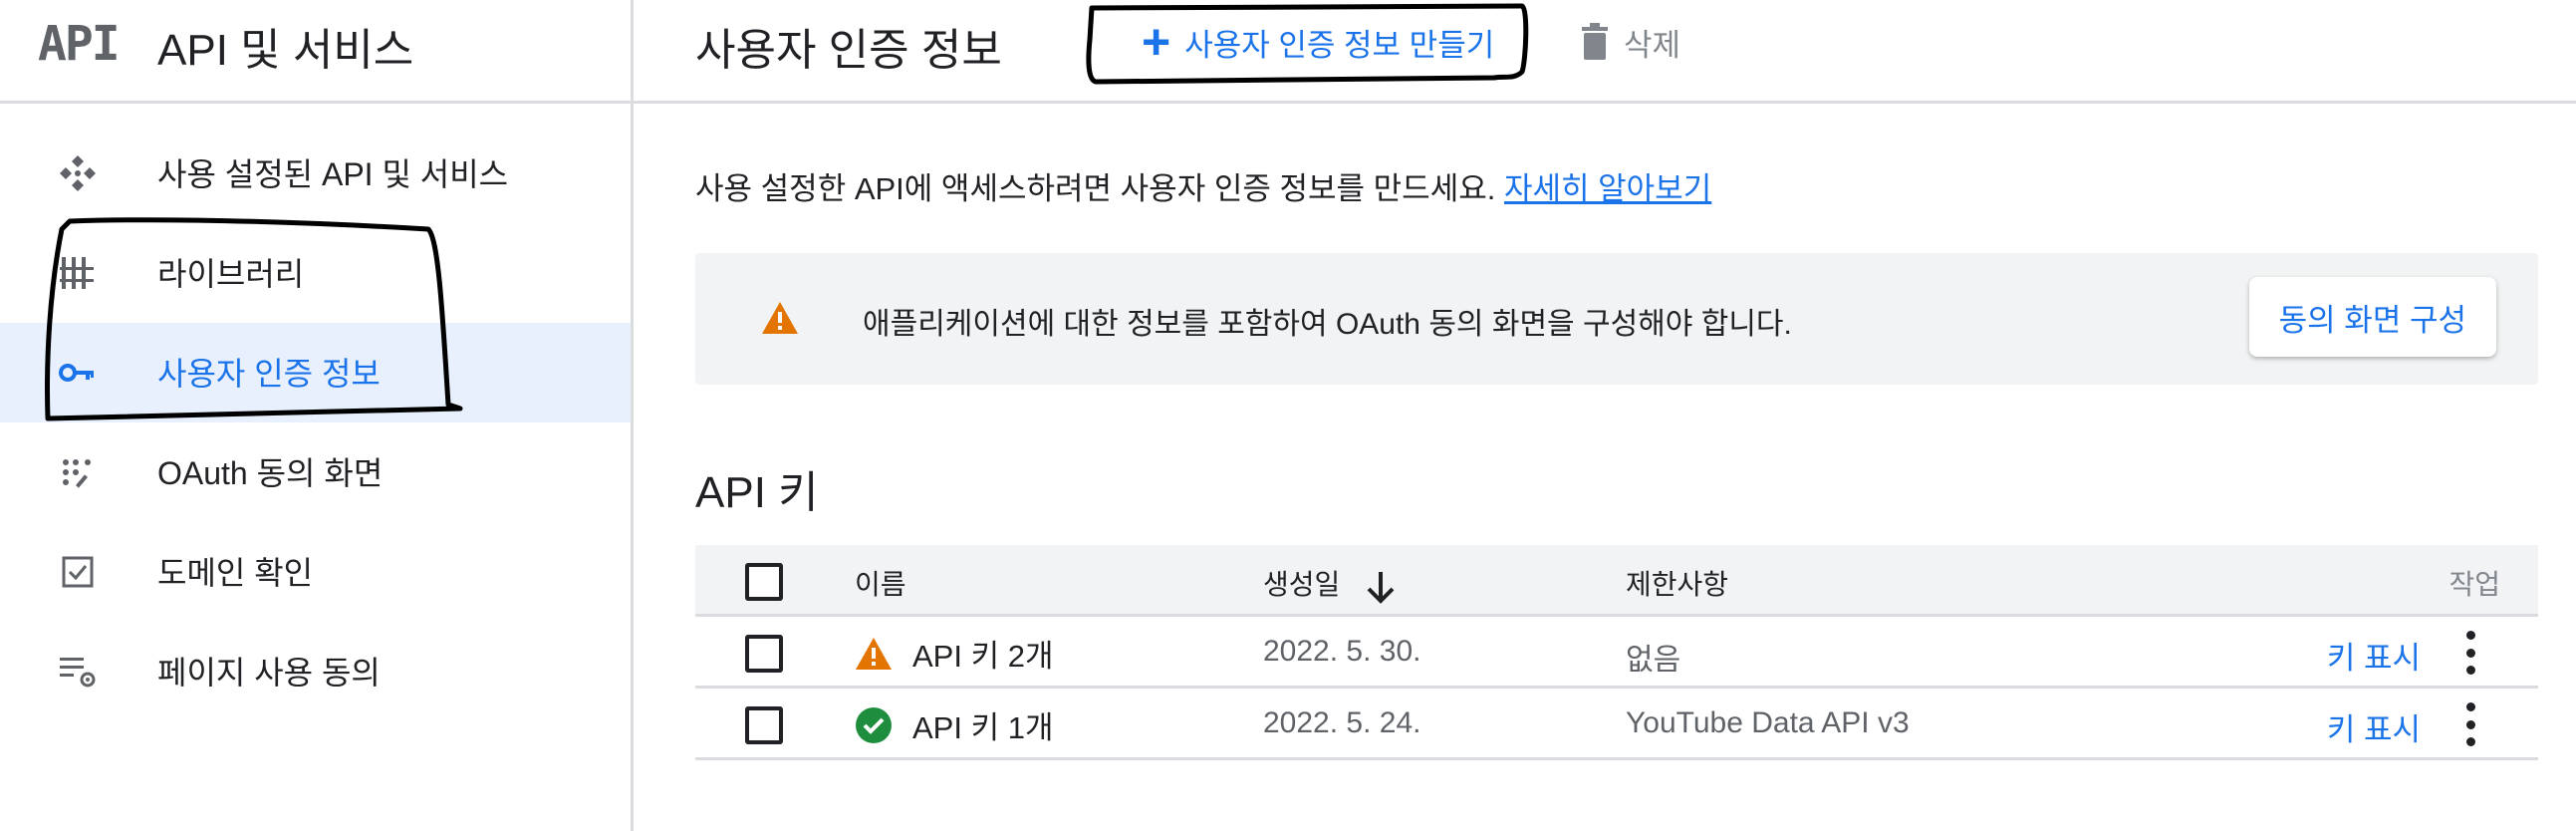 The width and height of the screenshot is (2576, 831). Describe the element at coordinates (77, 273) in the screenshot. I see `library-icon` at that location.